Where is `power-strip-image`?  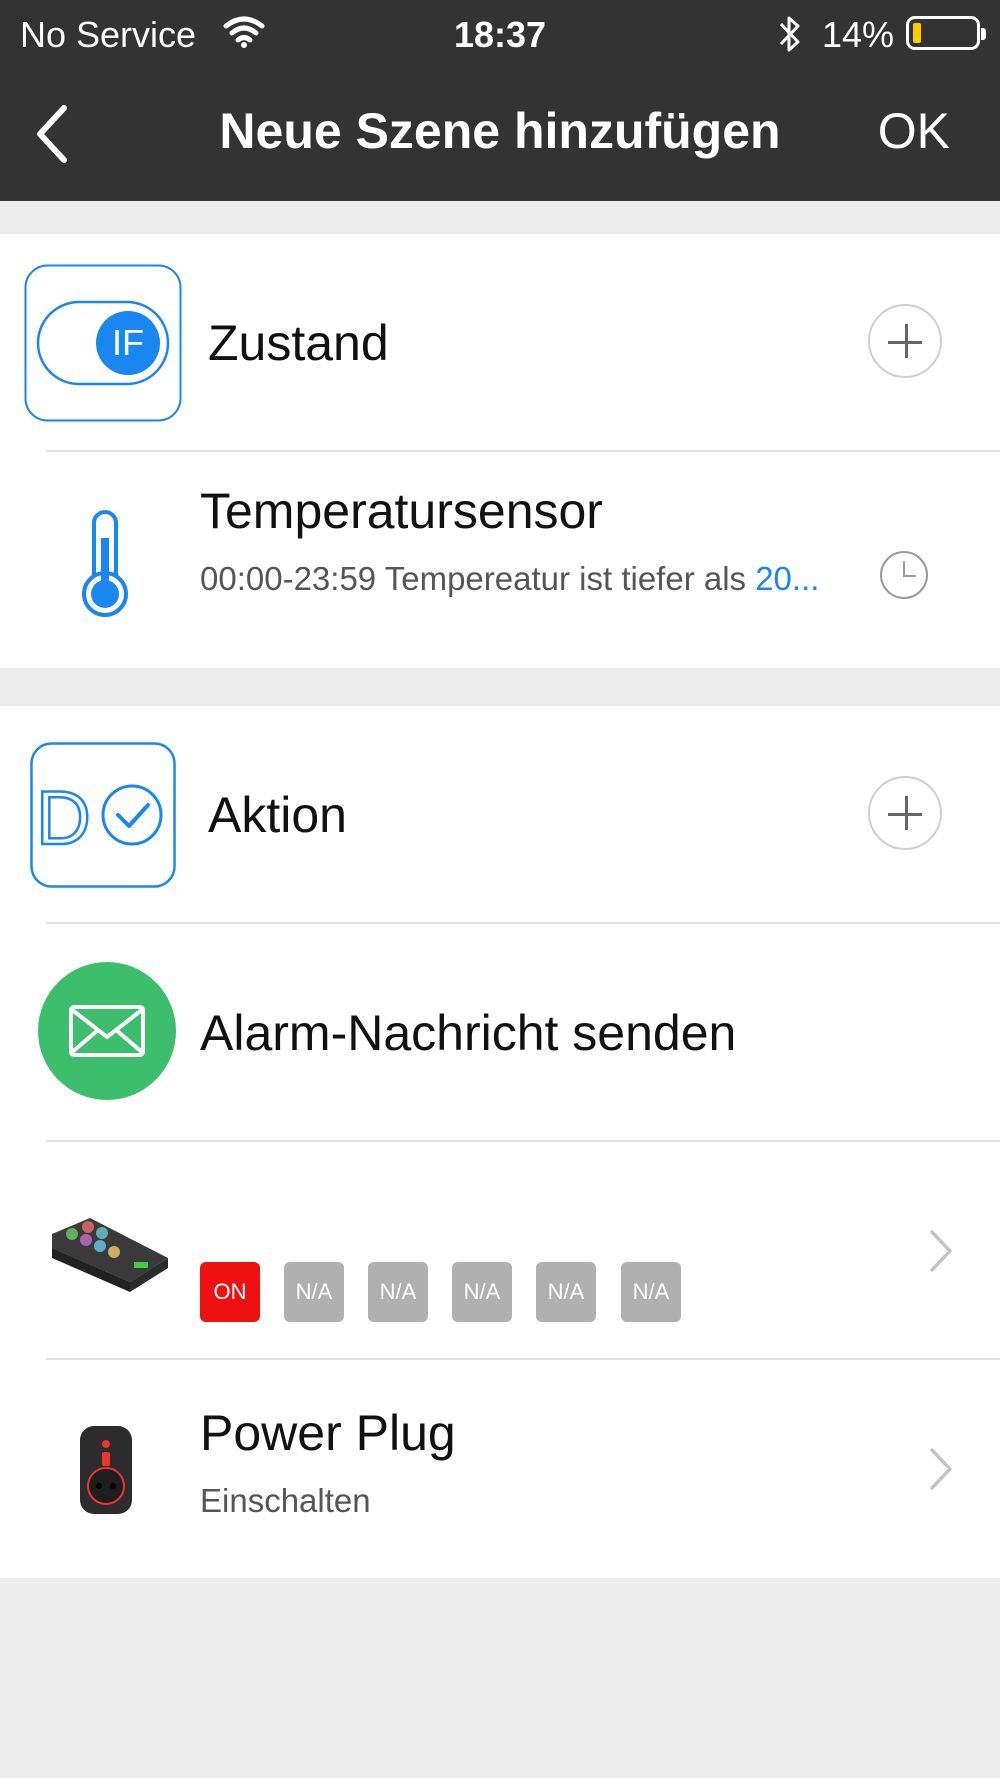
power-strip-image is located at coordinates (110, 1255).